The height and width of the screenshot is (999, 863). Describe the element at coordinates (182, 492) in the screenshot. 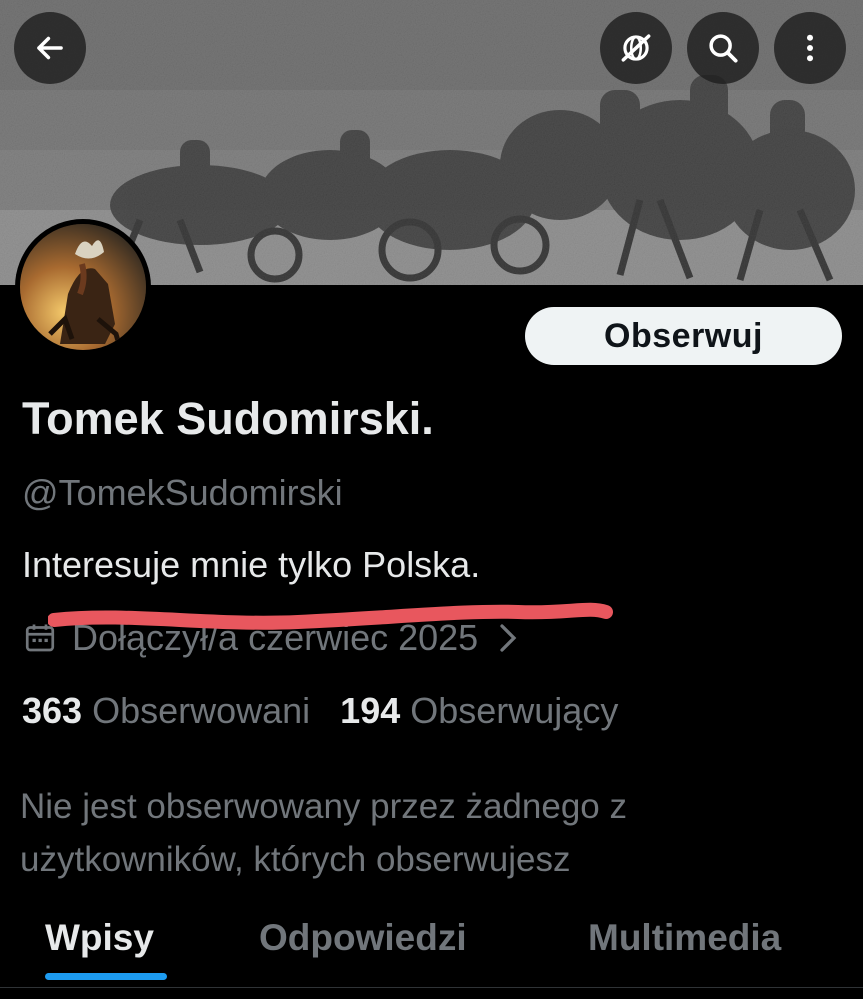

I see `user-handle: @TomekSudomirski` at that location.